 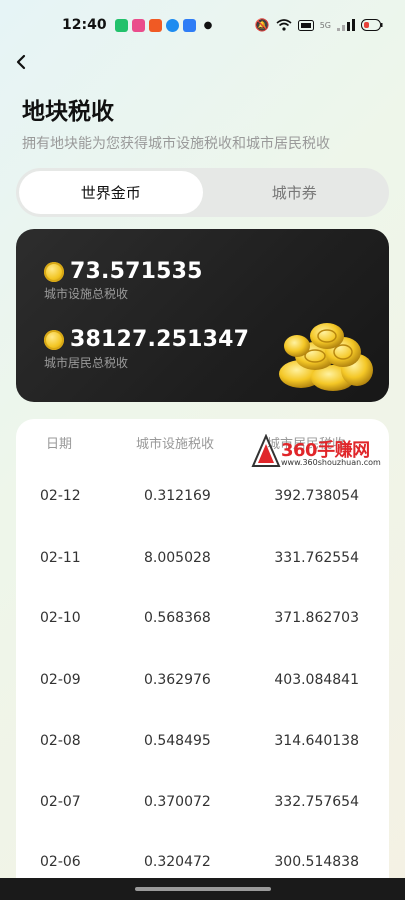 What do you see at coordinates (295, 192) in the screenshot?
I see `tab-city-coupons: 城市券` at bounding box center [295, 192].